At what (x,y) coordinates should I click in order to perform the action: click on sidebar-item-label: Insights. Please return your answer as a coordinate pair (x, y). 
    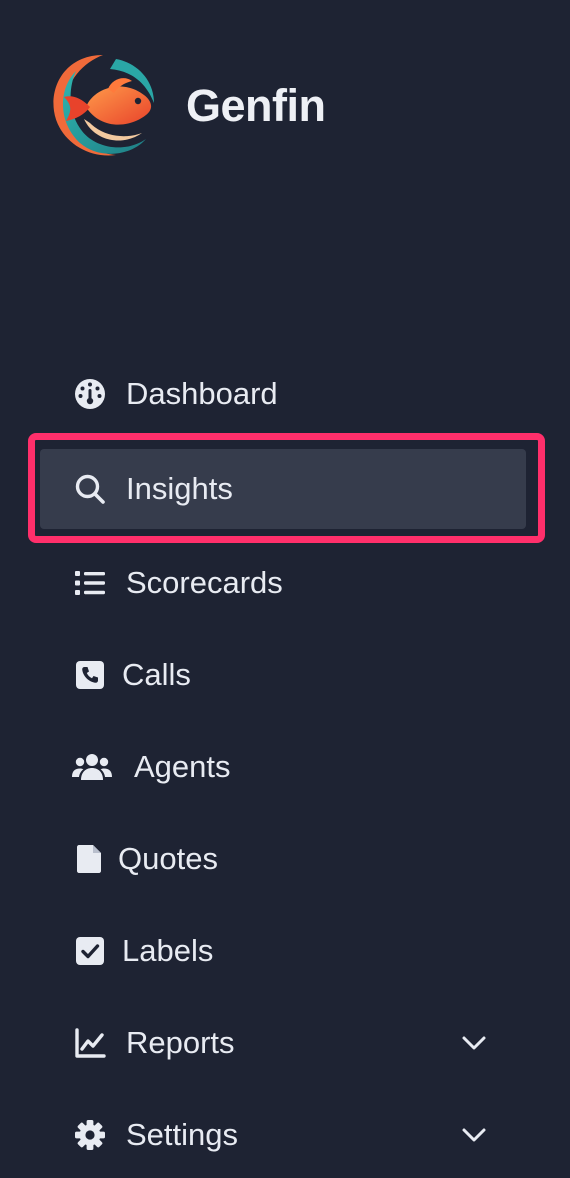
    Looking at the image, I should click on (179, 488).